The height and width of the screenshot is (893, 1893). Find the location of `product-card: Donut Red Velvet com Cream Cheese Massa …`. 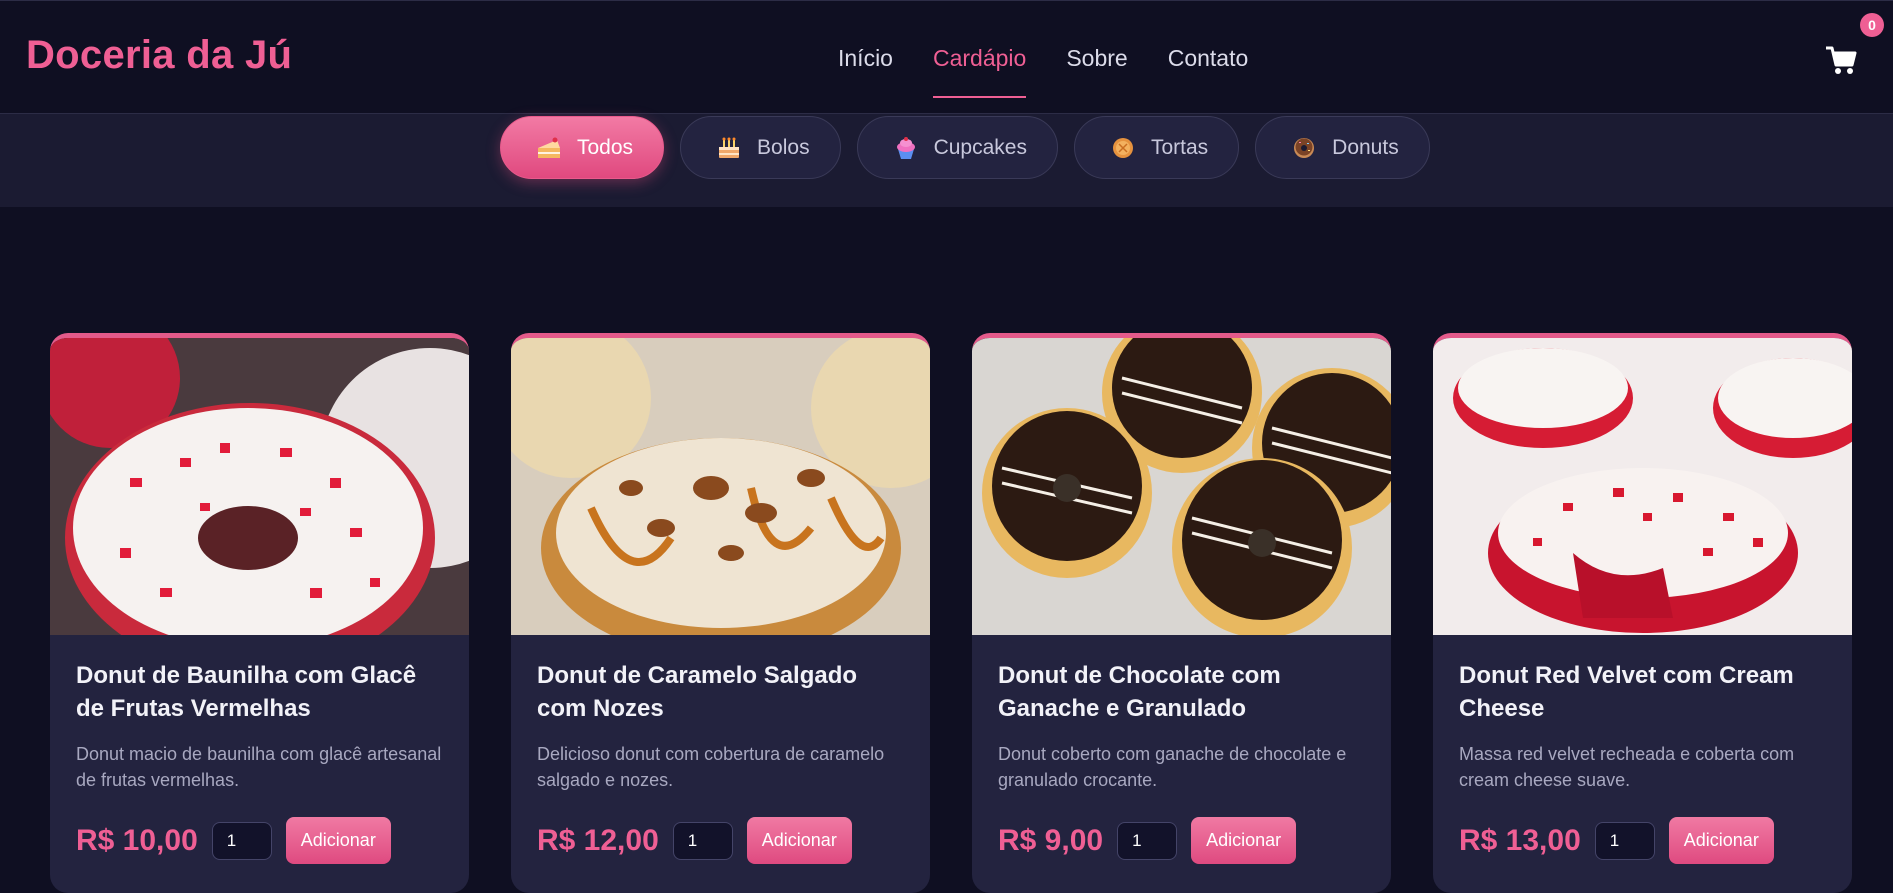

product-card: Donut Red Velvet com Cream Cheese Massa … is located at coordinates (1642, 613).